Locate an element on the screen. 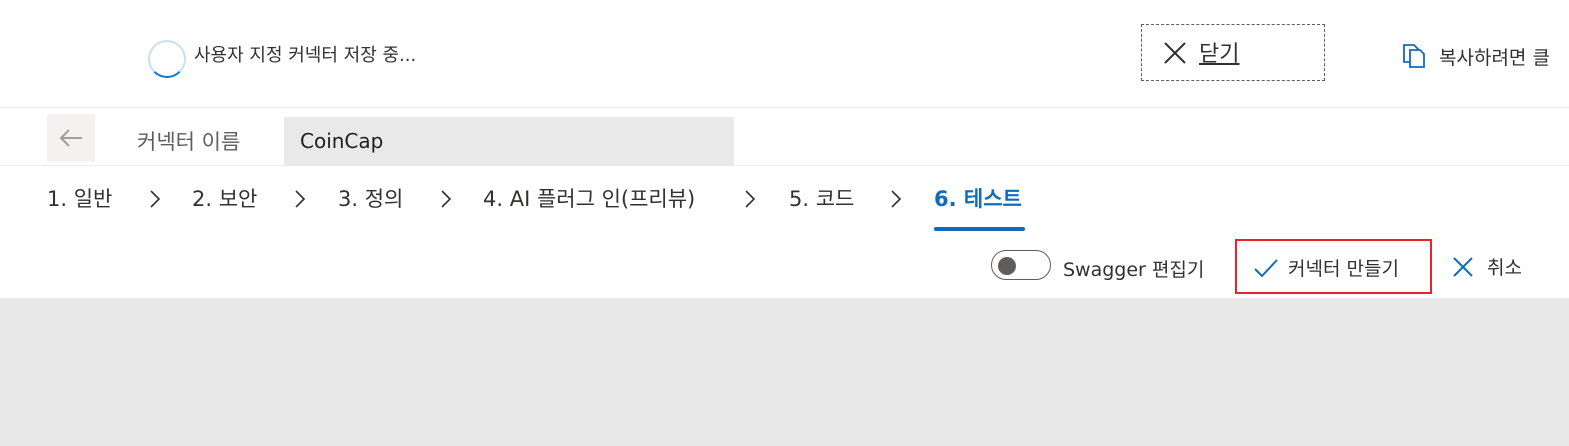 The width and height of the screenshot is (1569, 446). swagger-editor-toggle is located at coordinates (1021, 265).